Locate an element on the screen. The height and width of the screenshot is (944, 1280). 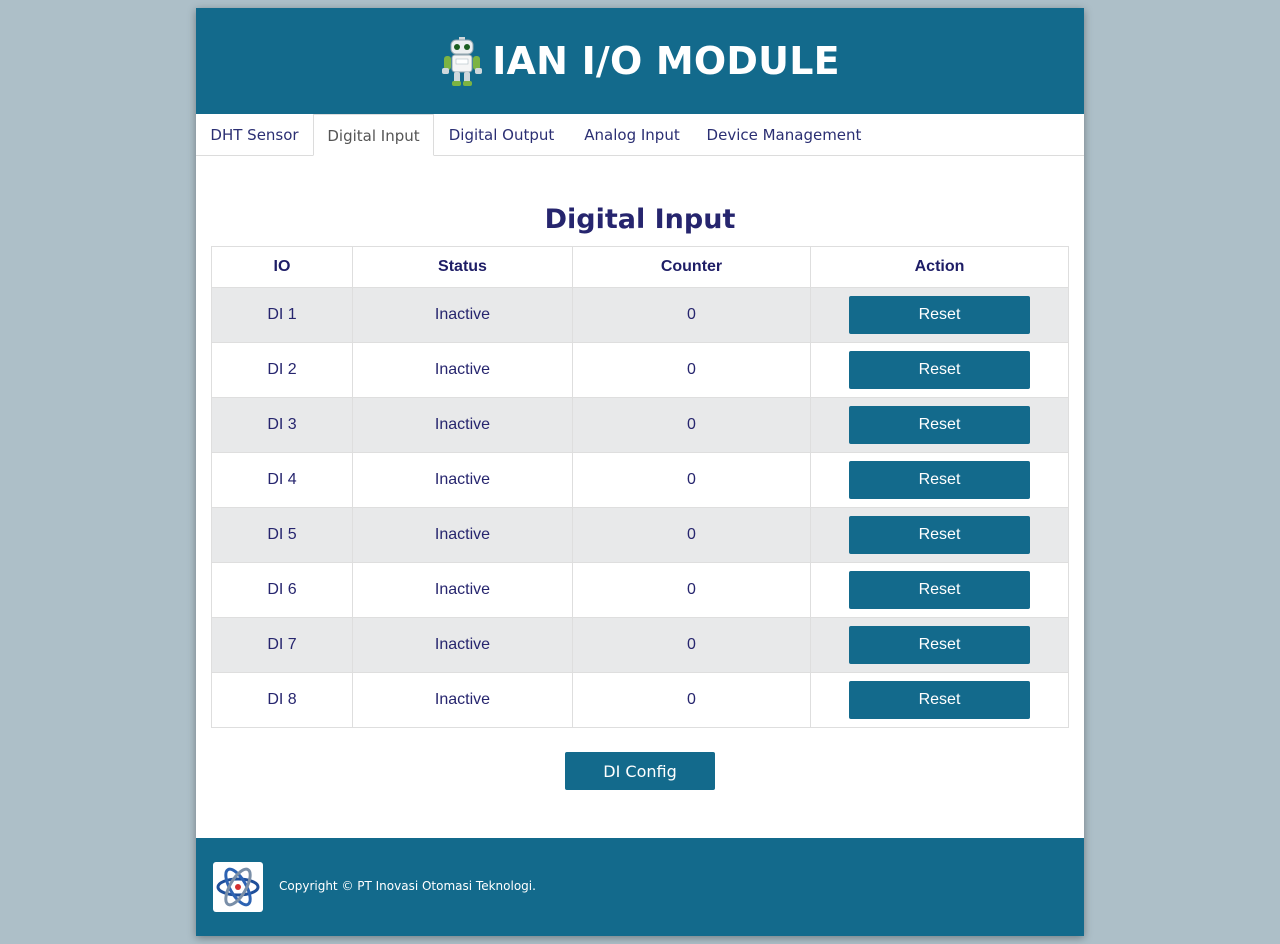
tab-dht-sensor: DHT Sensor is located at coordinates (254, 134).